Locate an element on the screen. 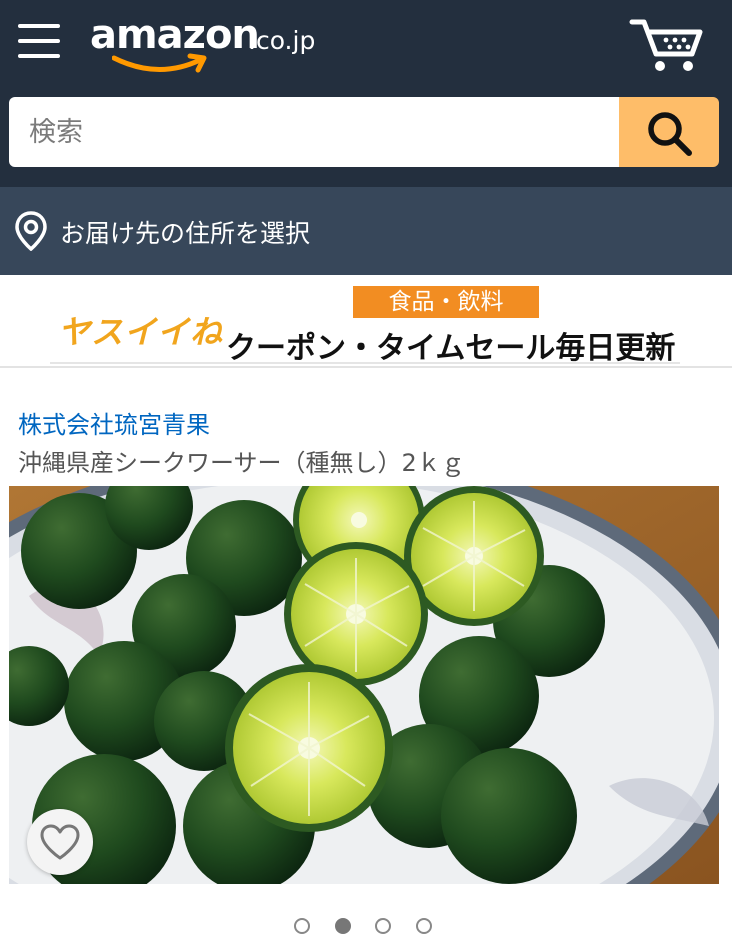 This screenshot has height=938, width=732. hamburger-menu-icon is located at coordinates (39, 41).